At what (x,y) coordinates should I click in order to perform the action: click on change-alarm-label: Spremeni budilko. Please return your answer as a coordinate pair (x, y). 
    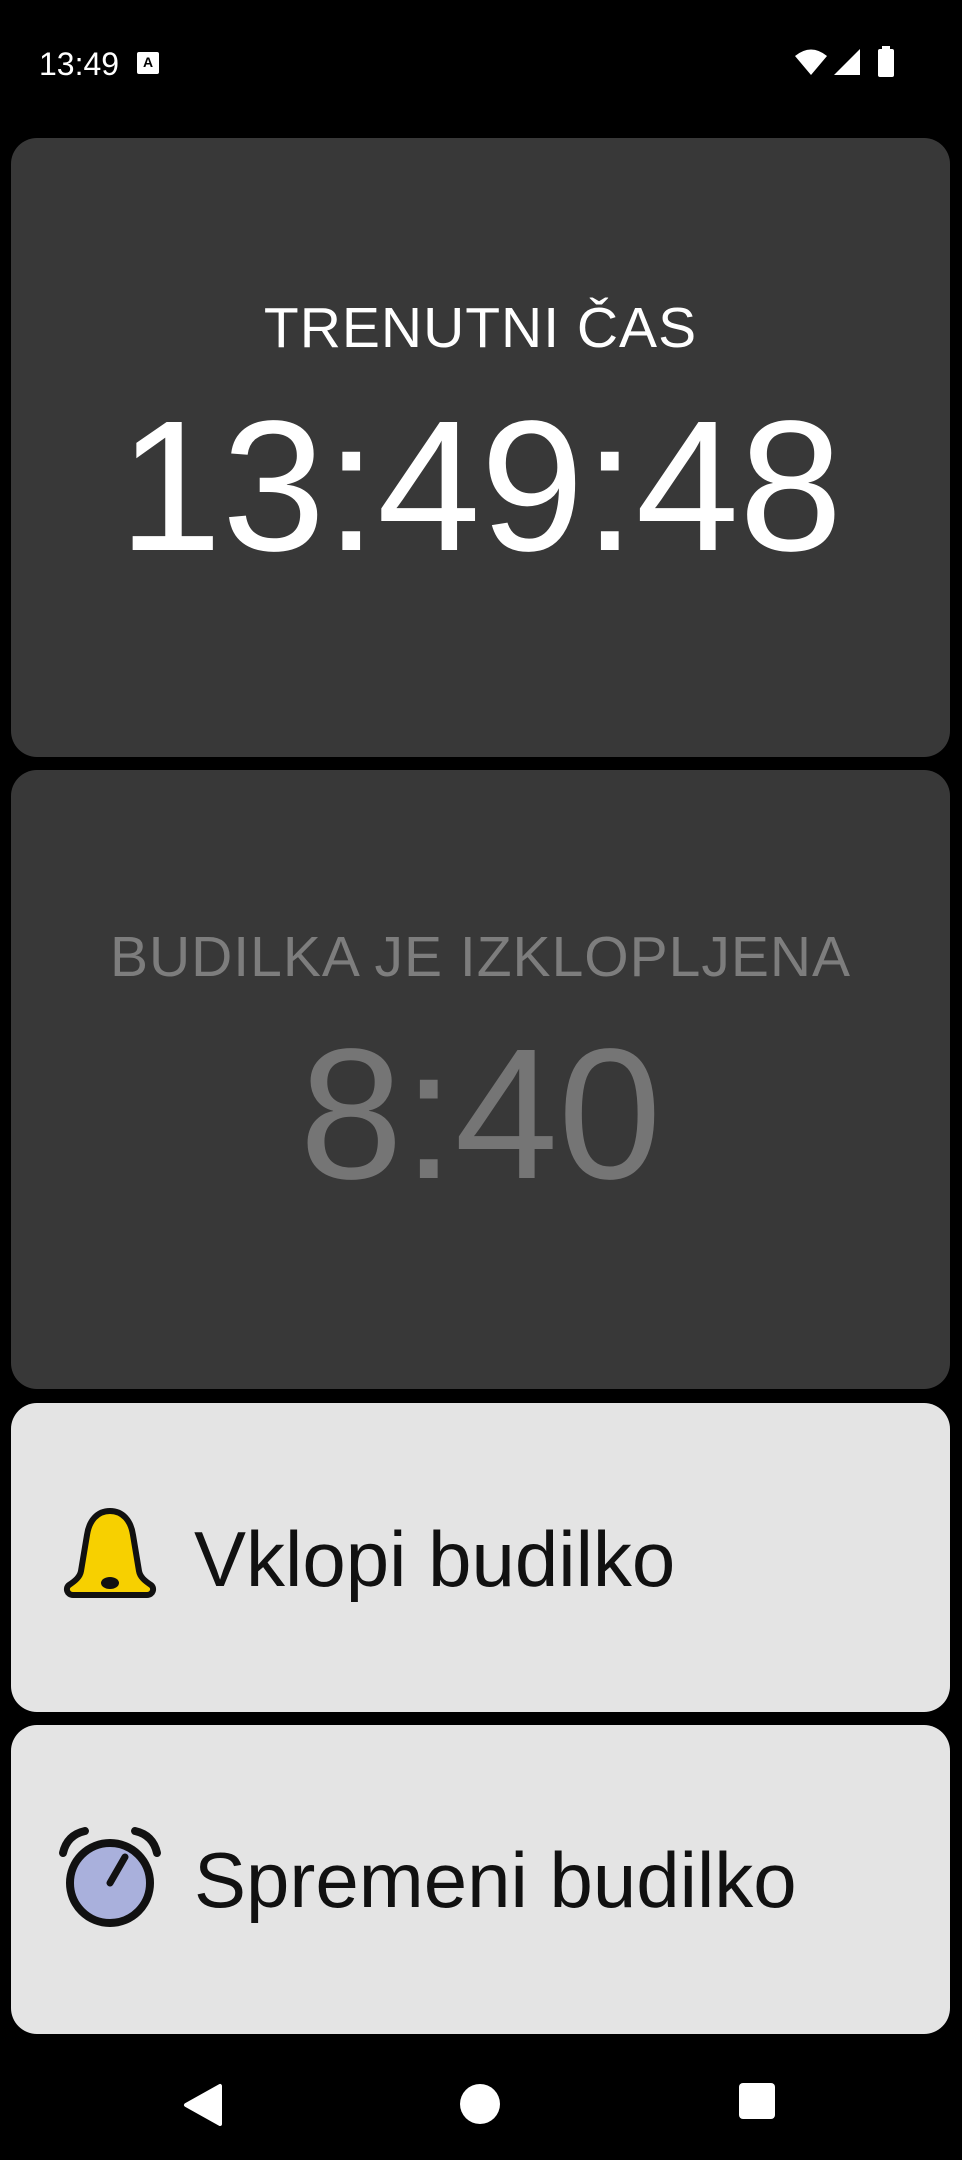
    Looking at the image, I should click on (495, 1880).